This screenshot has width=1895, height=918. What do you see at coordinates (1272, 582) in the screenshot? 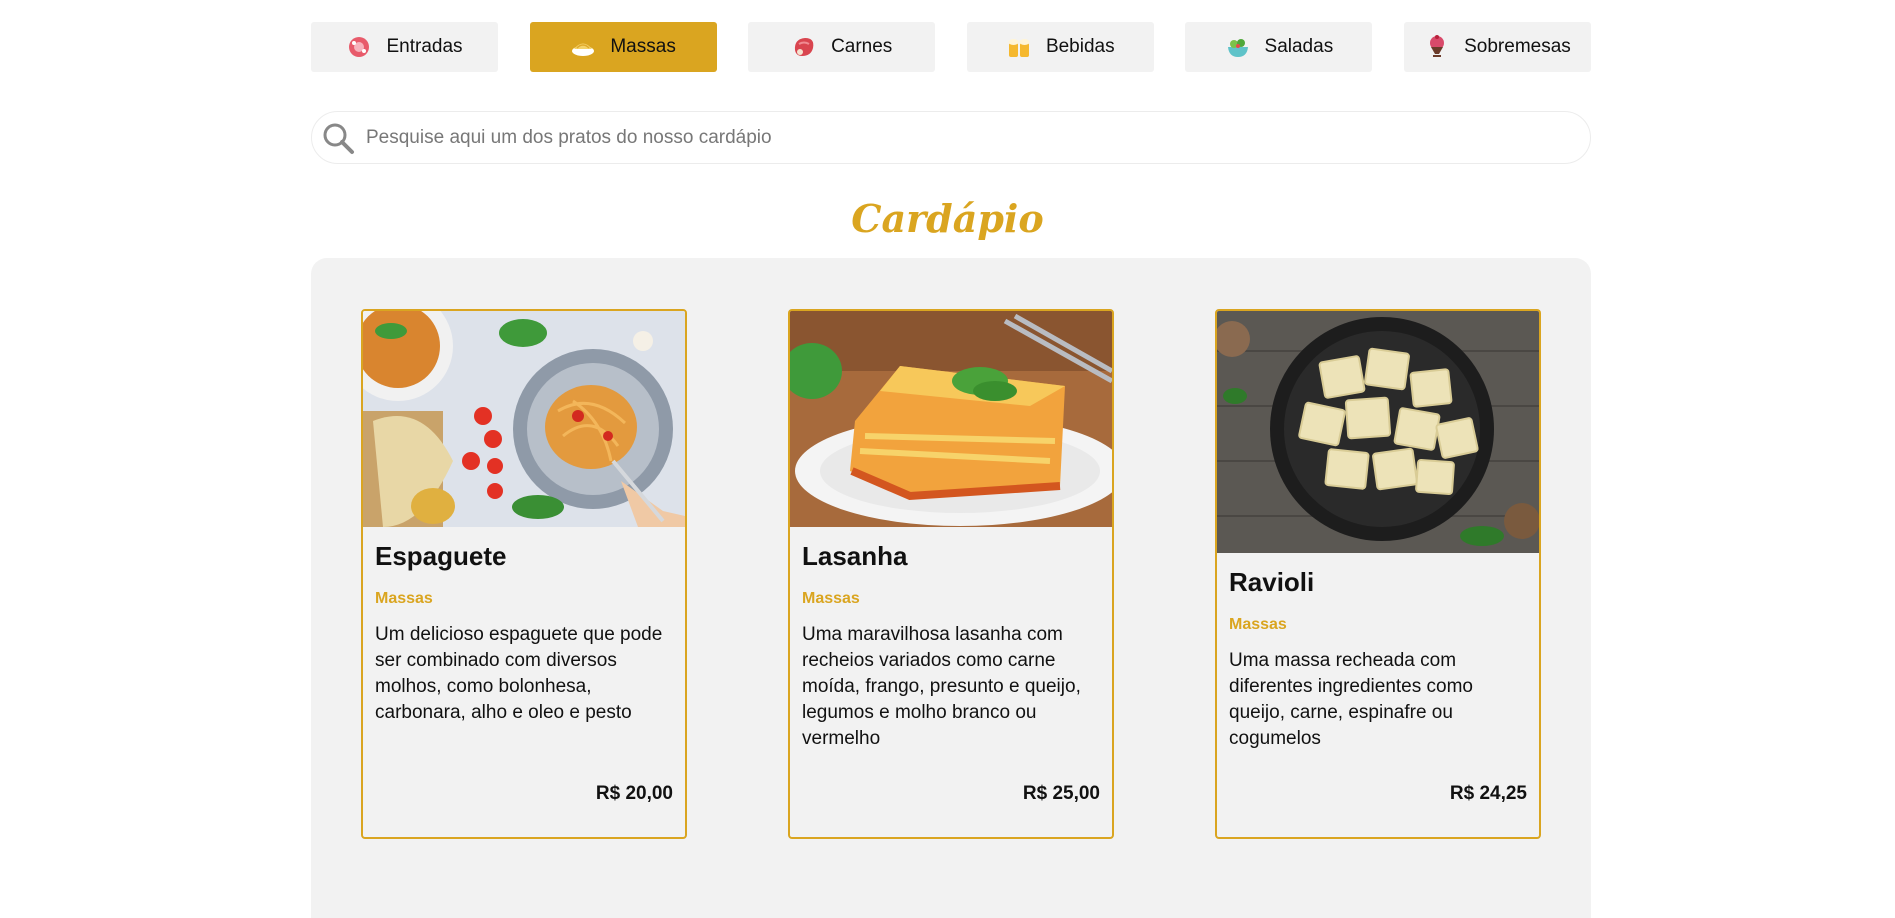
I see `dish-name: Ravioli` at bounding box center [1272, 582].